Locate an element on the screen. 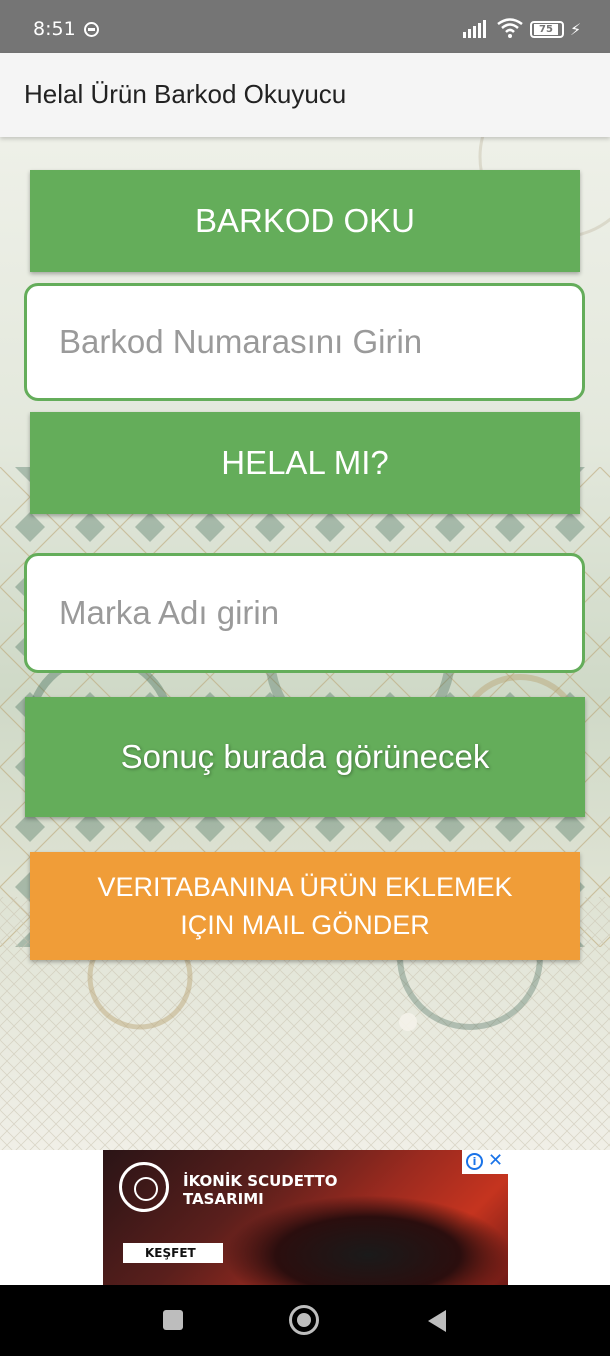 The height and width of the screenshot is (1356, 610). back-icon is located at coordinates (437, 1321).